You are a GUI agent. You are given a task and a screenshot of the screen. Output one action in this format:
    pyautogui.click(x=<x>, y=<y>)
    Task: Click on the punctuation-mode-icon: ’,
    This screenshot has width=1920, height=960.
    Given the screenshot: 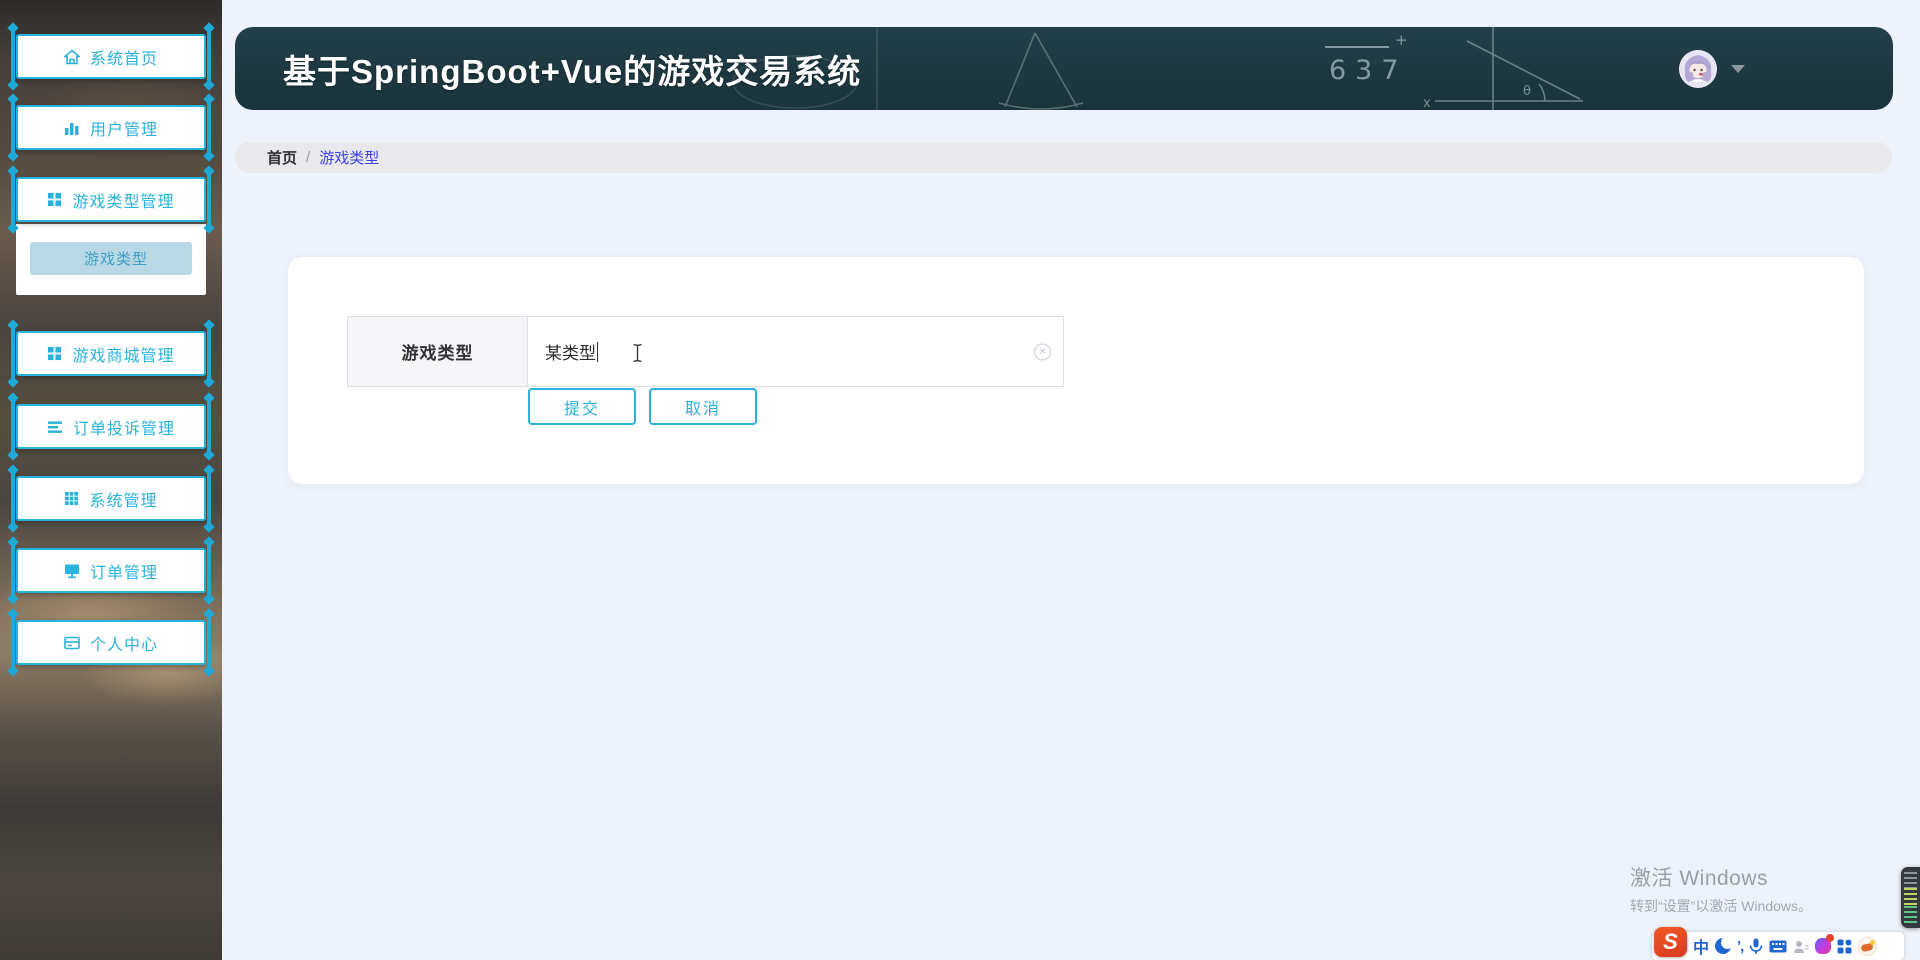 What is the action you would take?
    pyautogui.click(x=1740, y=946)
    